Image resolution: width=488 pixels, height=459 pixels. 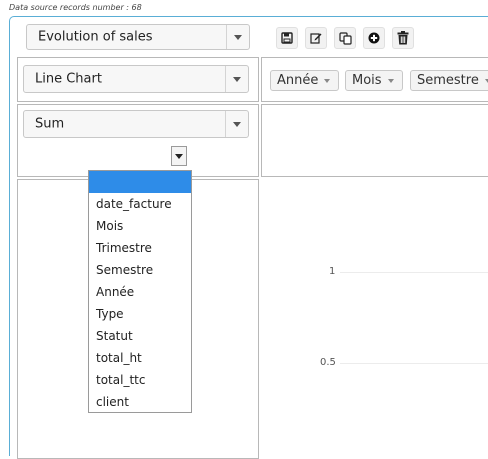 I want to click on delete-icon, so click(x=403, y=38).